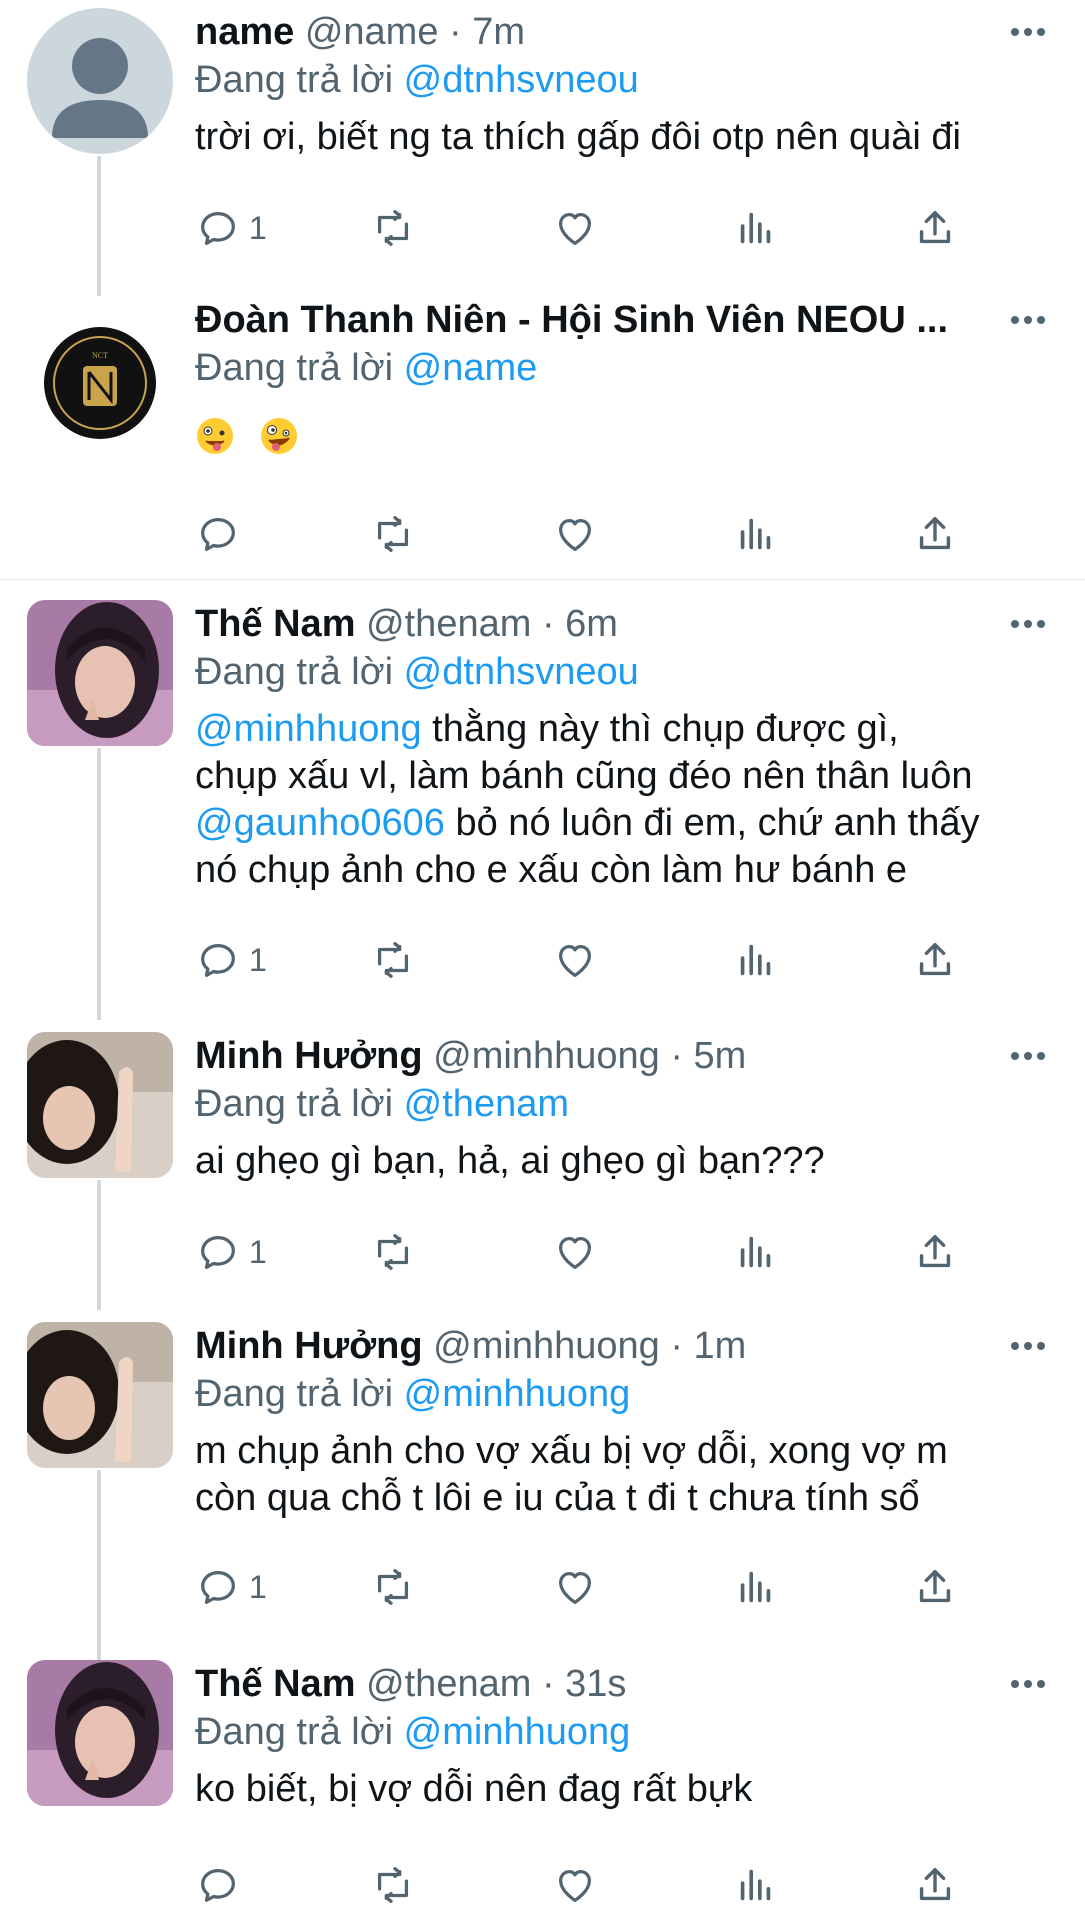 The width and height of the screenshot is (1085, 1920). What do you see at coordinates (720, 1346) in the screenshot?
I see `timestamp: 1m` at bounding box center [720, 1346].